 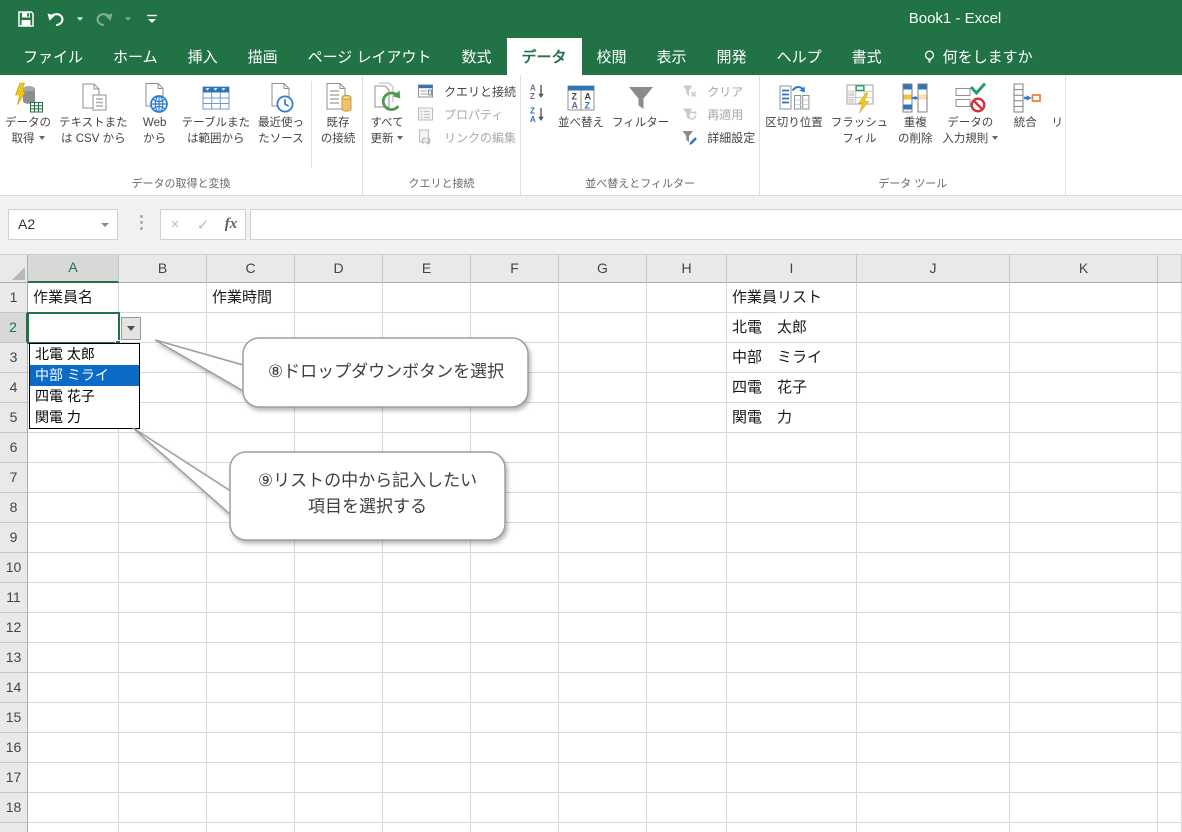 I want to click on column-header-H: H, so click(x=687, y=269).